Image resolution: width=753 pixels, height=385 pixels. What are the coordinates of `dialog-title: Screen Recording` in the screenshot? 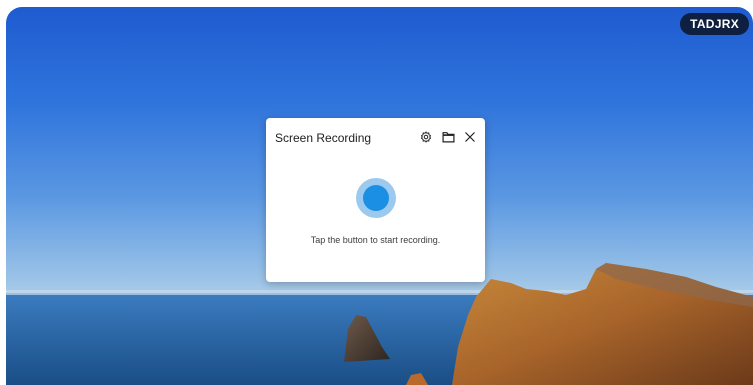 It's located at (323, 138).